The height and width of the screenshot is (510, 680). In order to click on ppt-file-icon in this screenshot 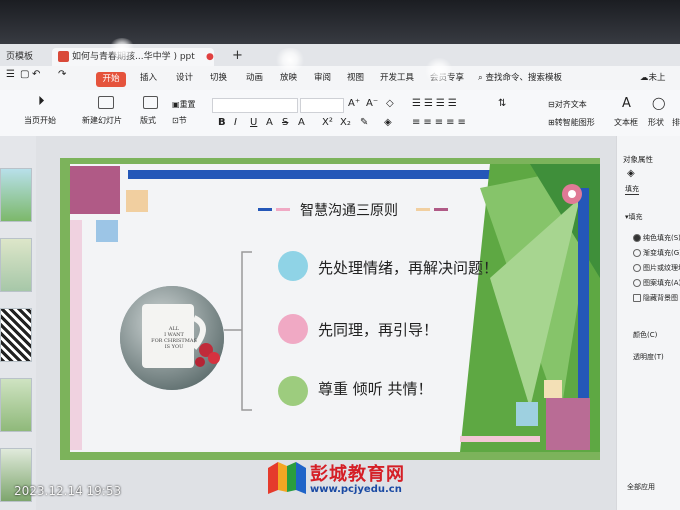, I will do `click(63, 56)`.